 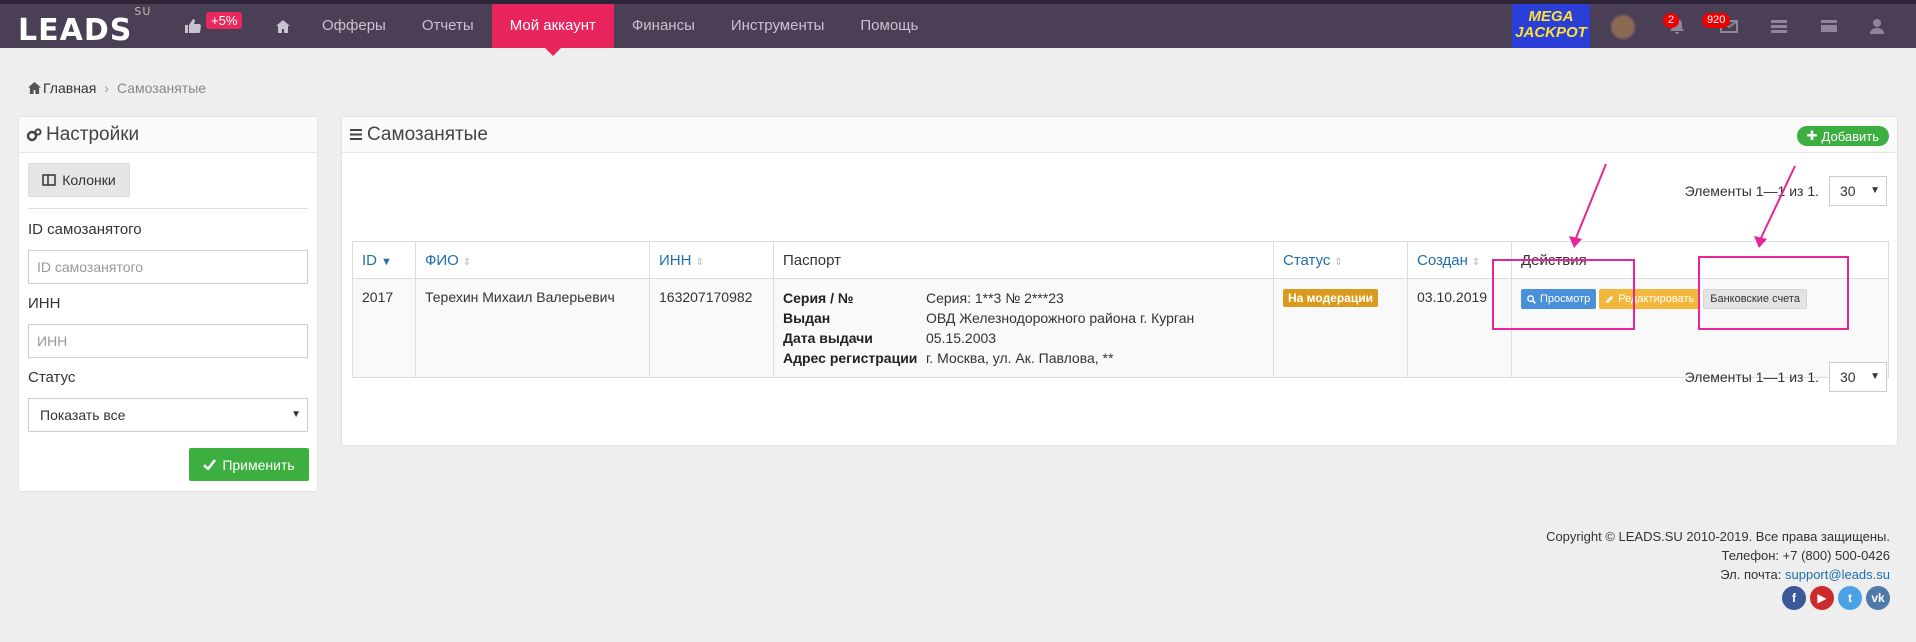 What do you see at coordinates (1850, 136) in the screenshot?
I see `add-button-label: Добавить` at bounding box center [1850, 136].